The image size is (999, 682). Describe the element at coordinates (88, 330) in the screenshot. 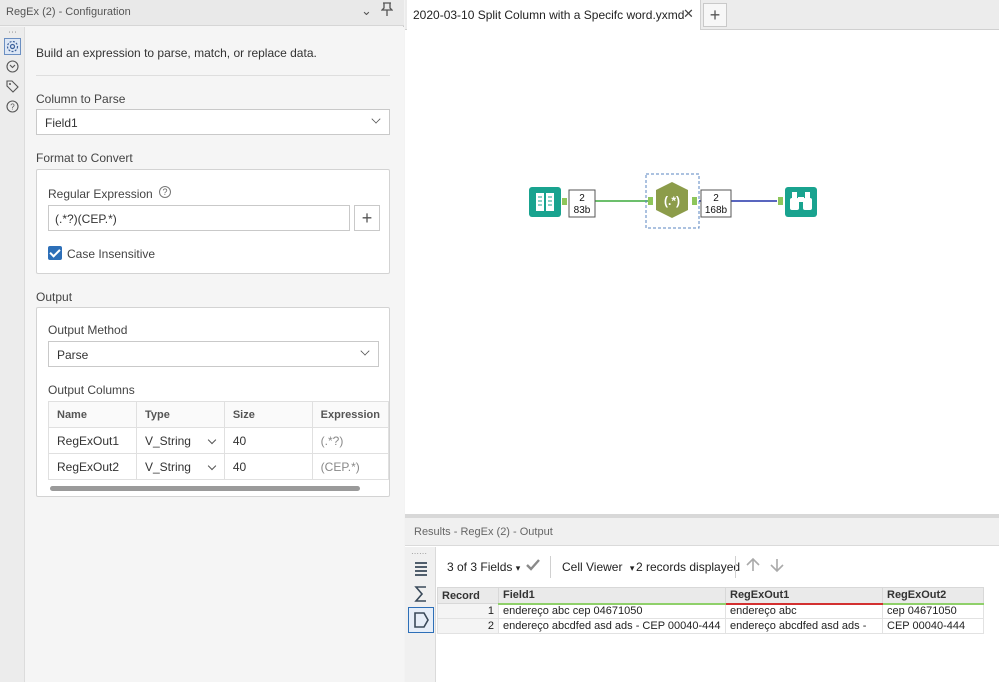

I see `output-method-label: Output Method` at that location.